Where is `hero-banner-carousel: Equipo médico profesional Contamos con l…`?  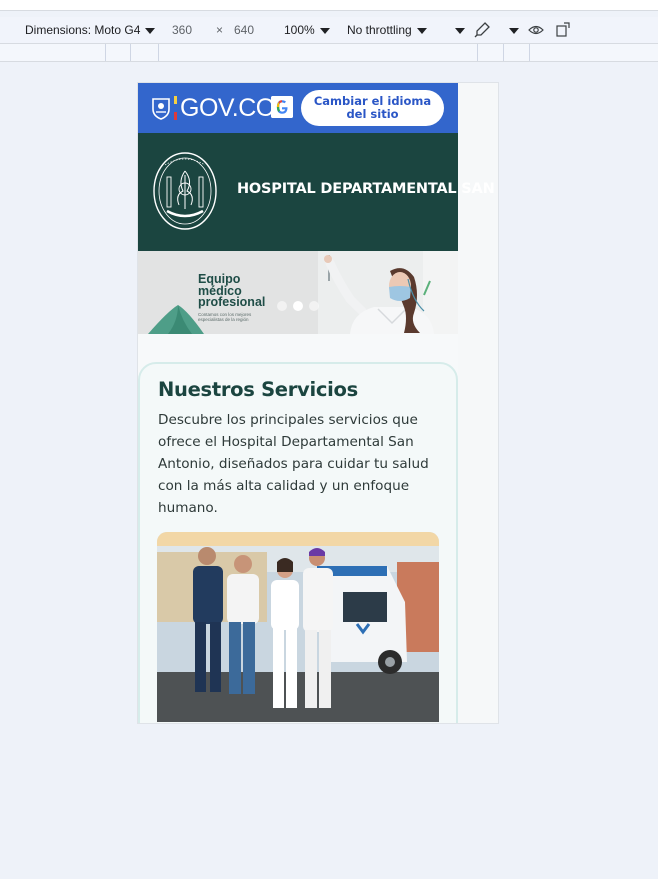 hero-banner-carousel: Equipo médico profesional Contamos con l… is located at coordinates (298, 292).